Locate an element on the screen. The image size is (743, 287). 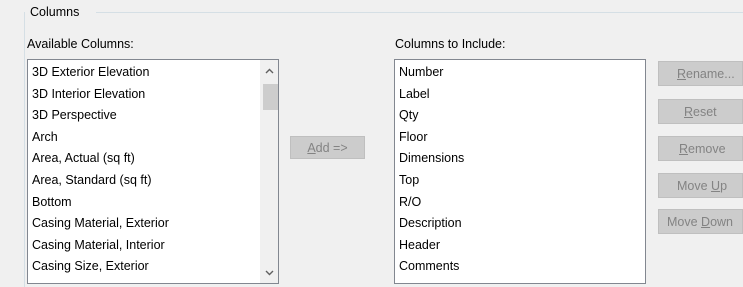
group-frame-top is located at coordinates (419, 12).